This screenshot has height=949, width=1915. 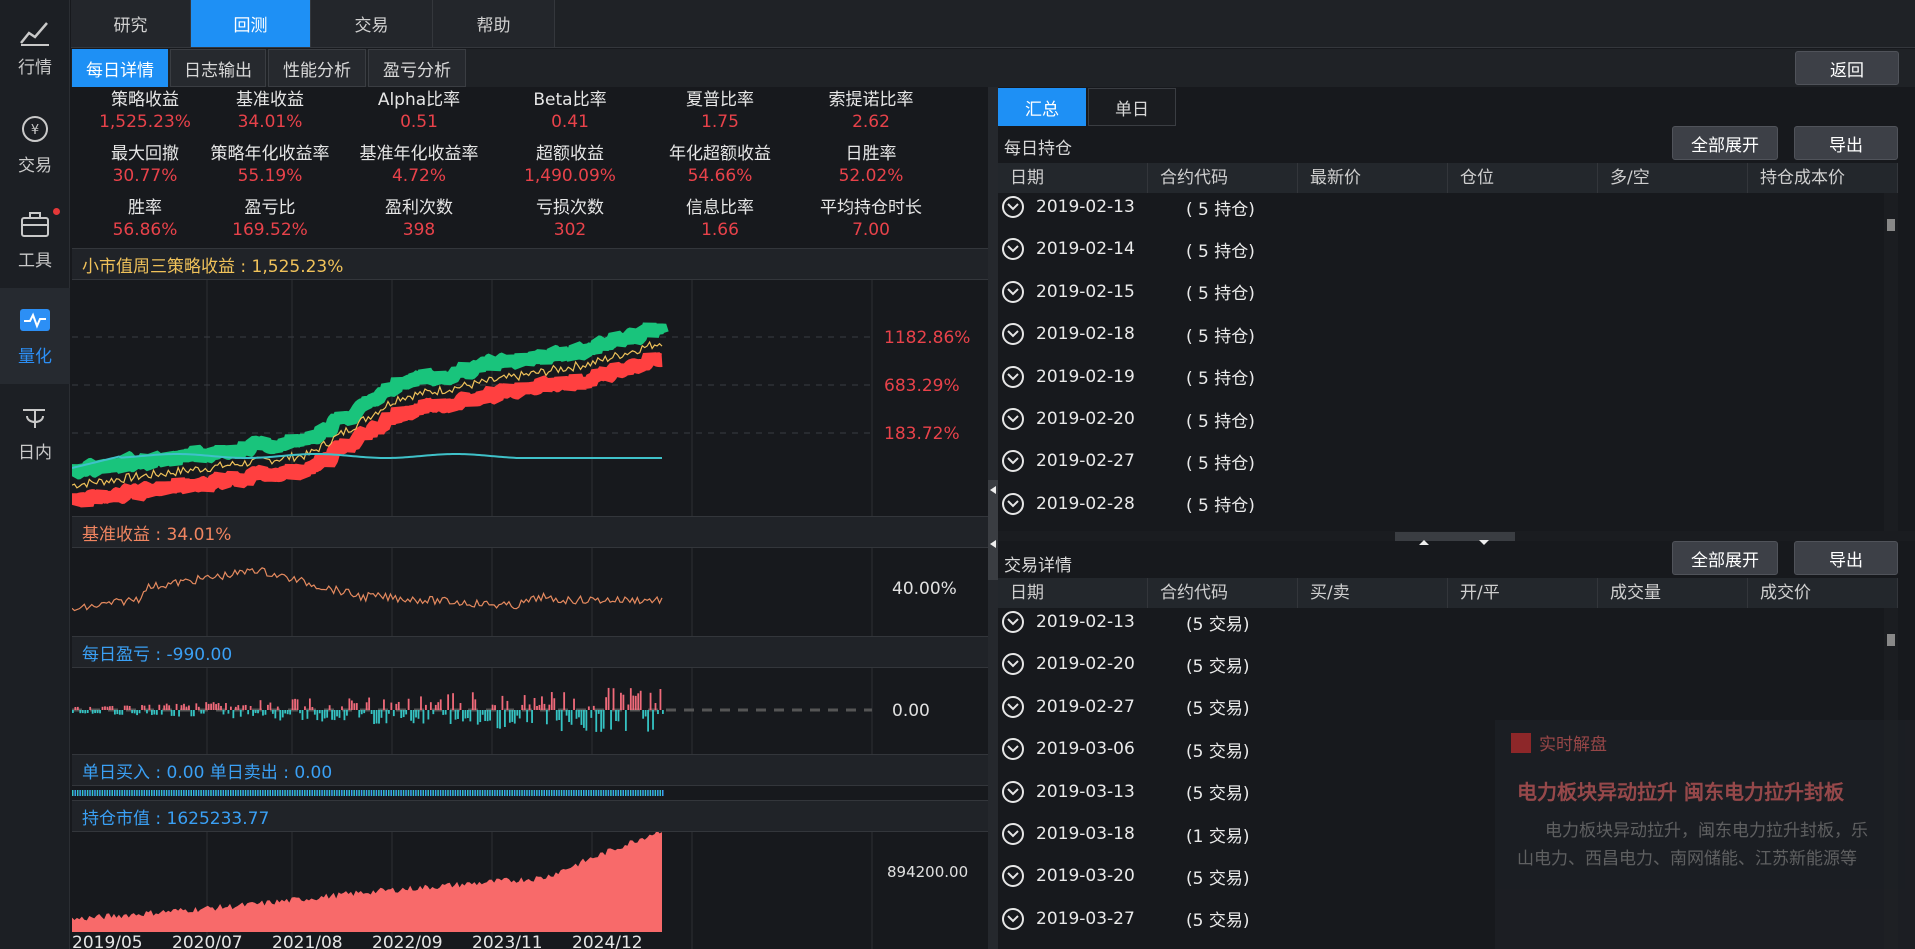 I want to click on holdings-expand-all-button: 全部展开, so click(x=1725, y=143).